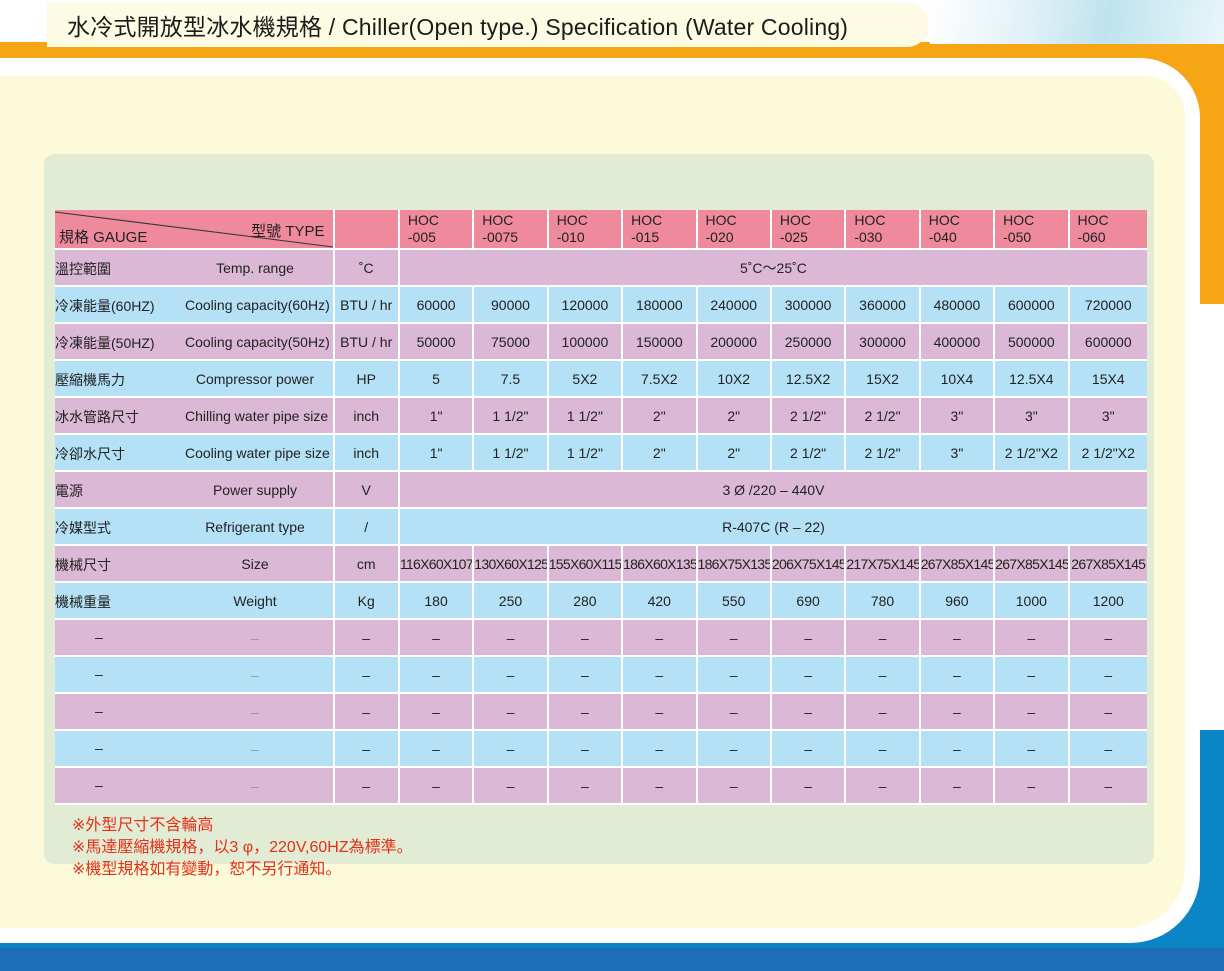  I want to click on table-row: 溫控範圍 Temp. range ˚C 5˚C〜25˚C, so click(601, 268).